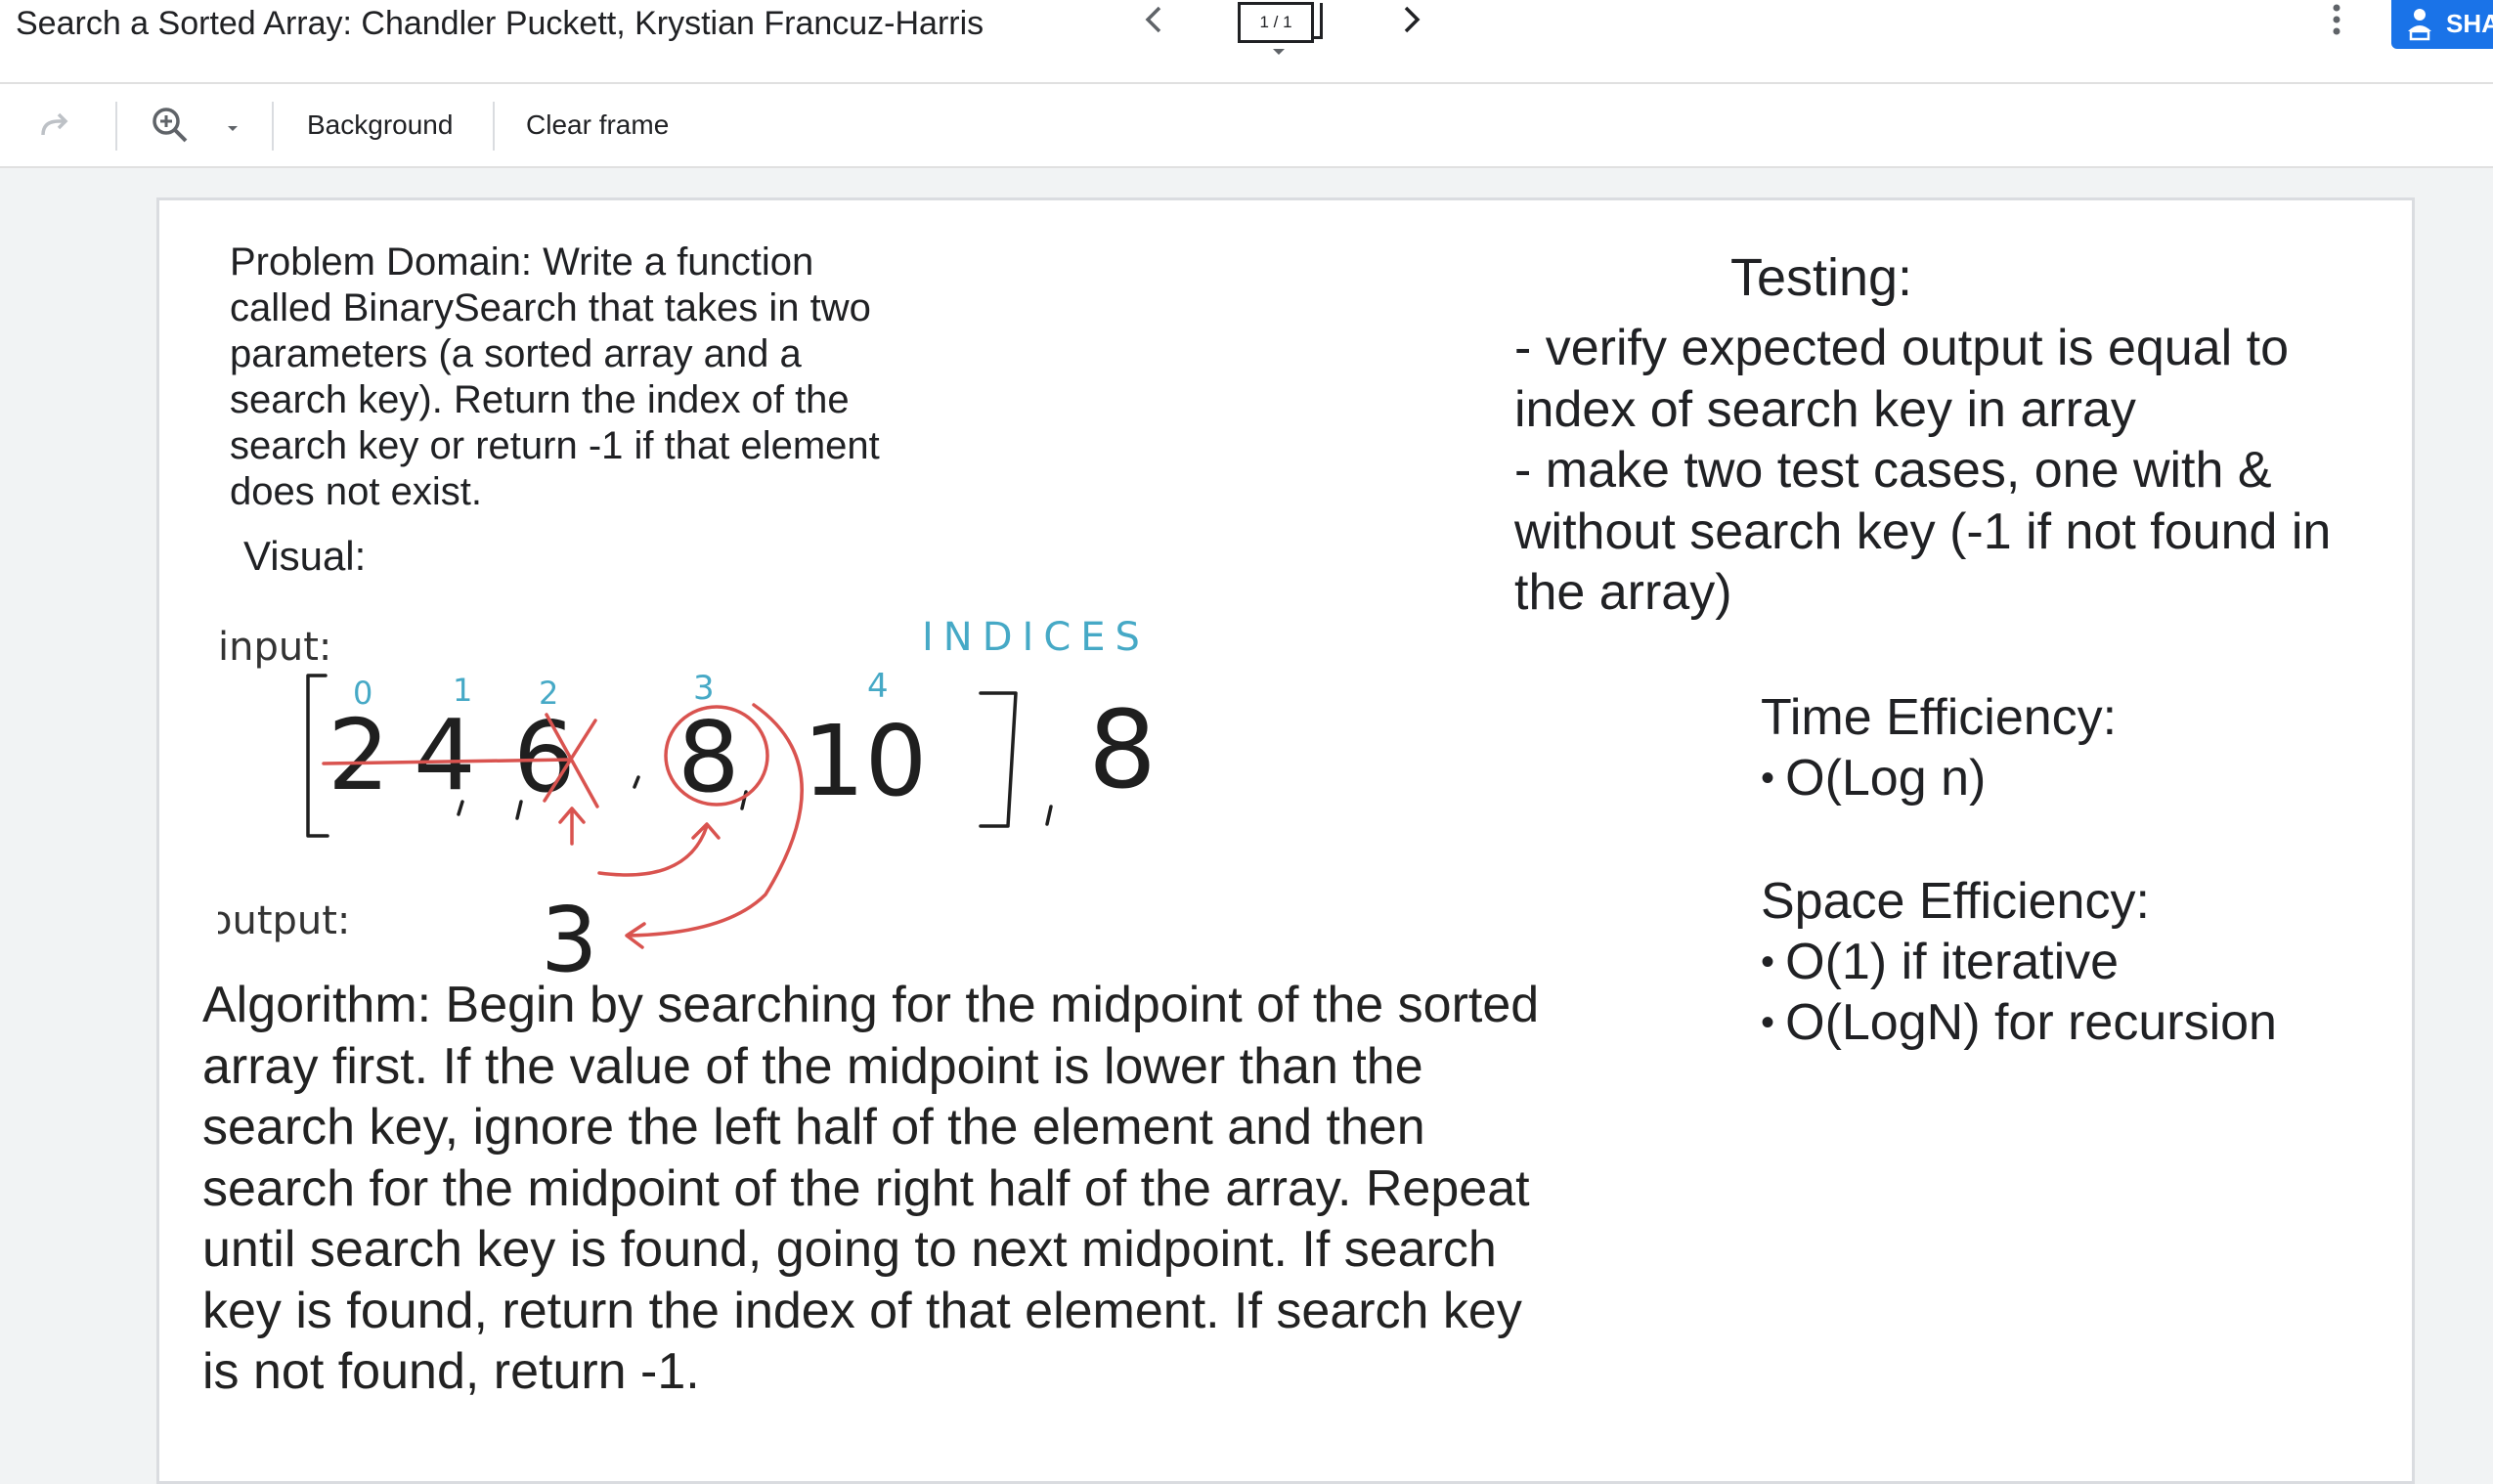 This screenshot has height=1484, width=2493. I want to click on indices-label: INDICES, so click(1036, 637).